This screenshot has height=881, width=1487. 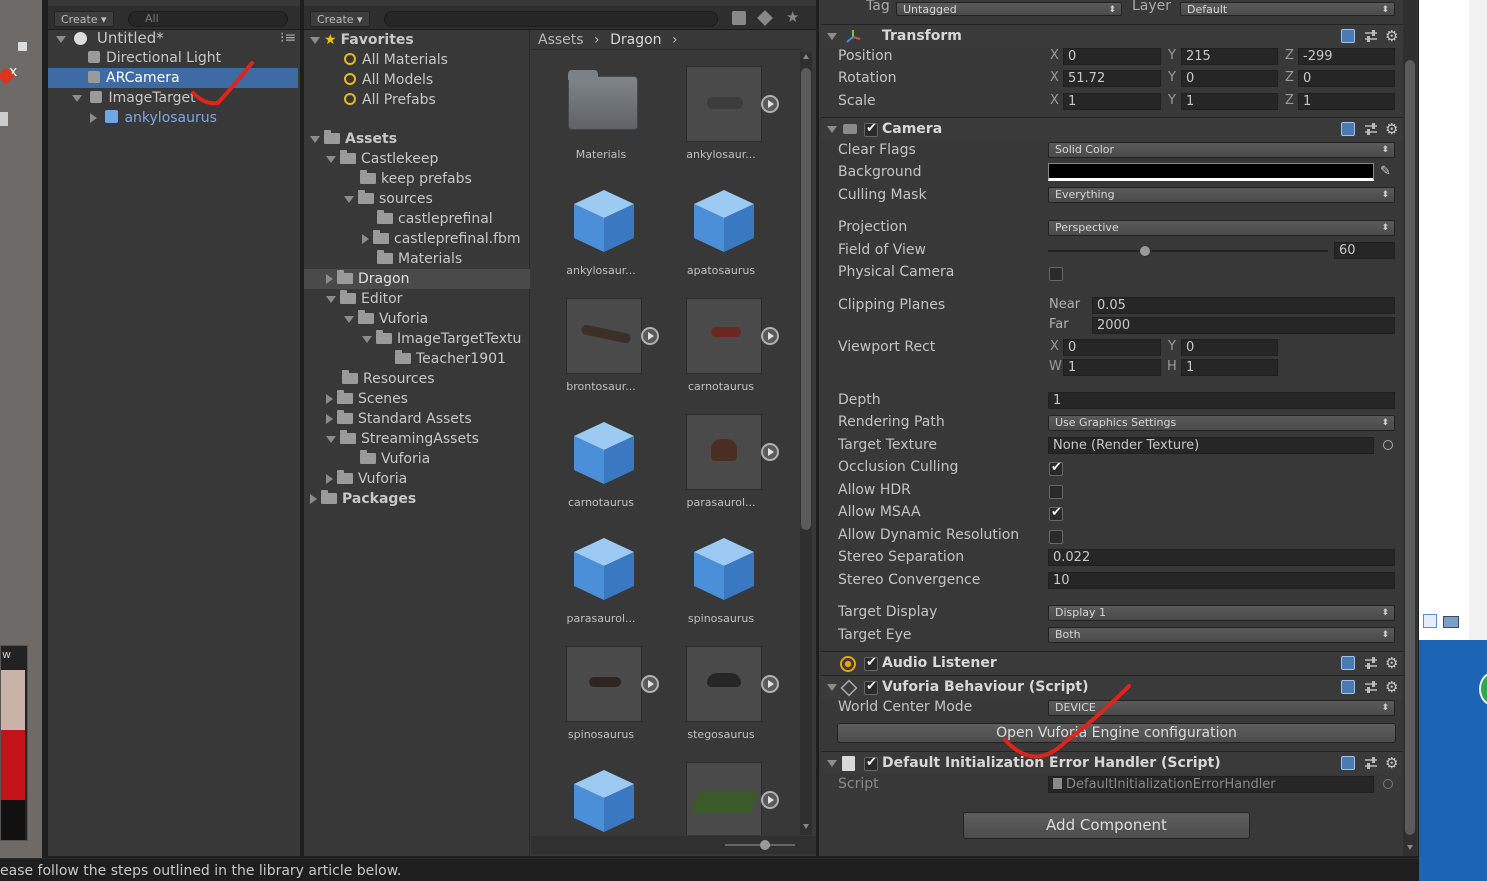 What do you see at coordinates (721, 798) in the screenshot?
I see `asset-terrain-model-partial` at bounding box center [721, 798].